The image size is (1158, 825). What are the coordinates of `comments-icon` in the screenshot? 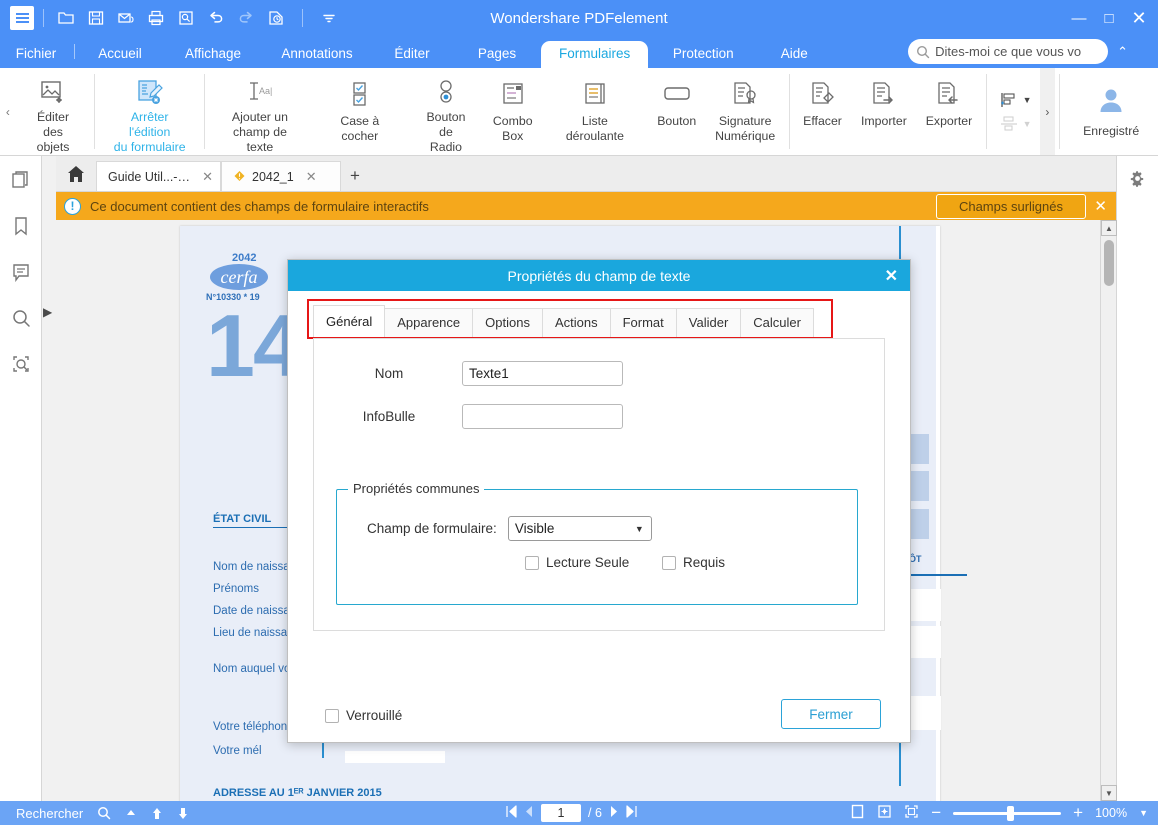 It's located at (21, 272).